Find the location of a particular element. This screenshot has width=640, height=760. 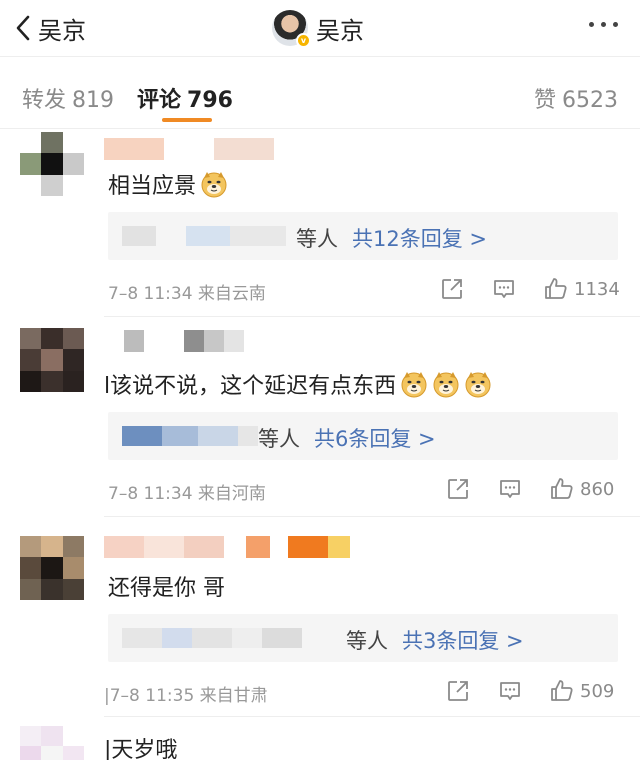

like-count: 1134 is located at coordinates (597, 289).